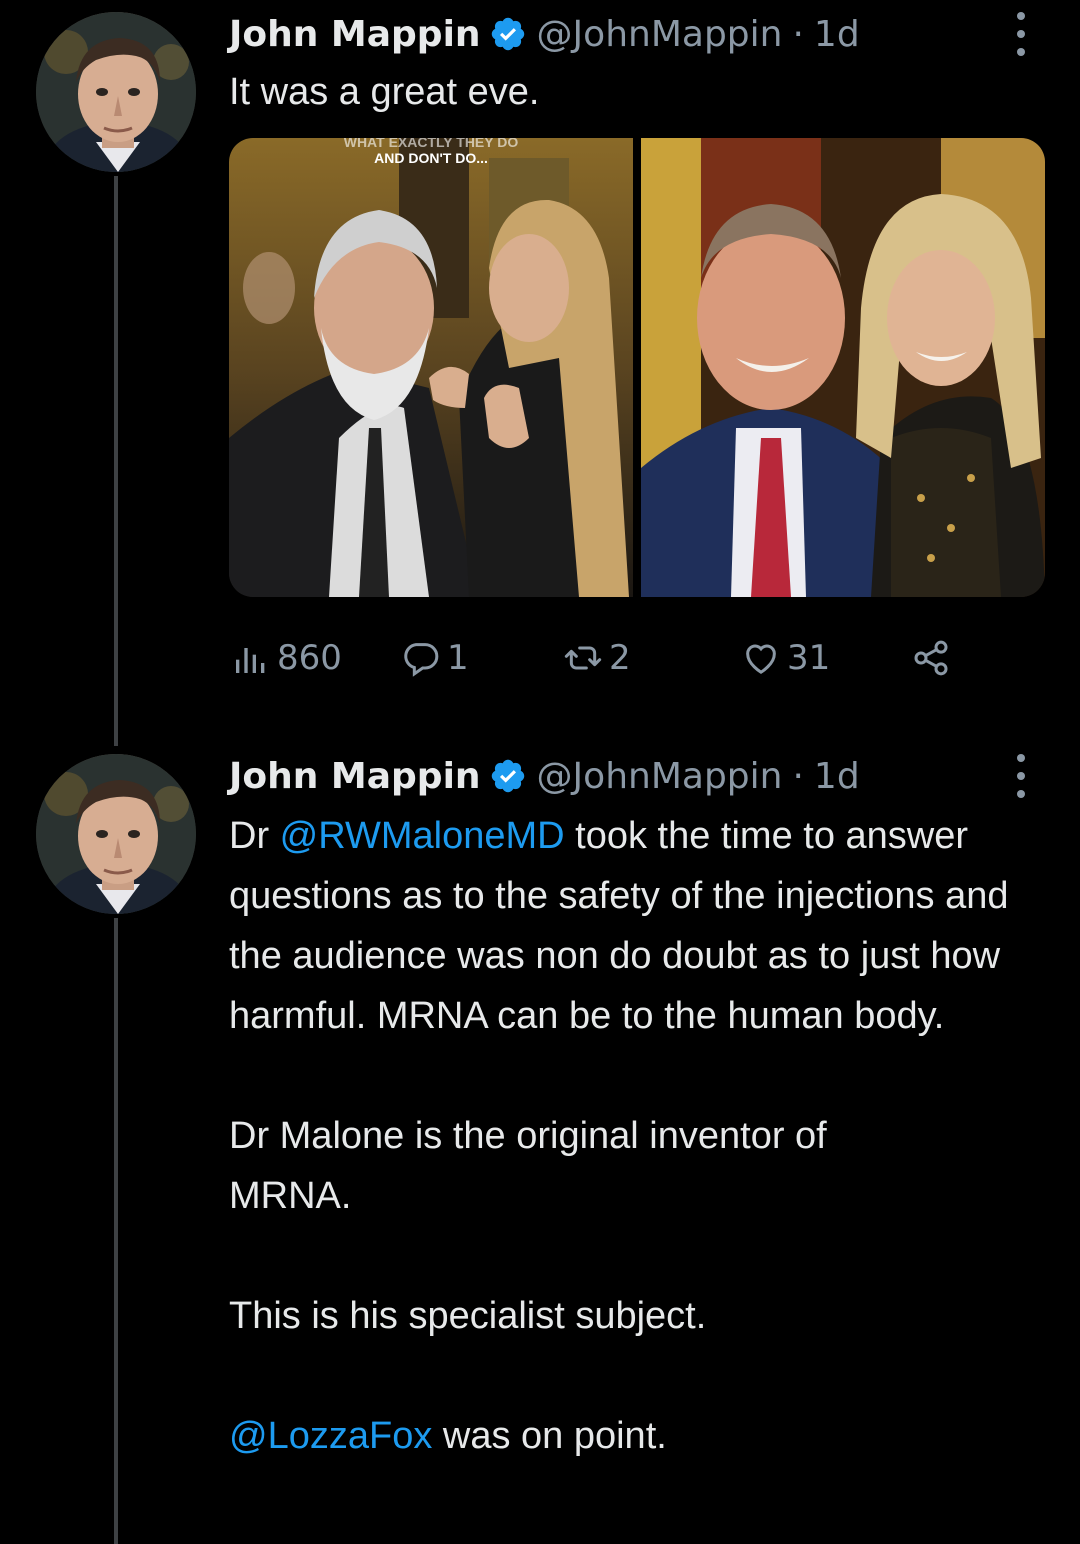 Image resolution: width=1080 pixels, height=1544 pixels. What do you see at coordinates (785, 658) in the screenshot?
I see `like-button: 31` at bounding box center [785, 658].